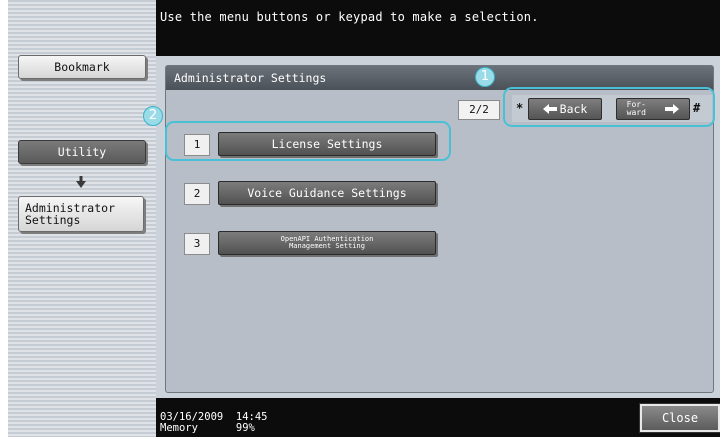  What do you see at coordinates (53, 220) in the screenshot?
I see `admin-label-line2: Settings` at bounding box center [53, 220].